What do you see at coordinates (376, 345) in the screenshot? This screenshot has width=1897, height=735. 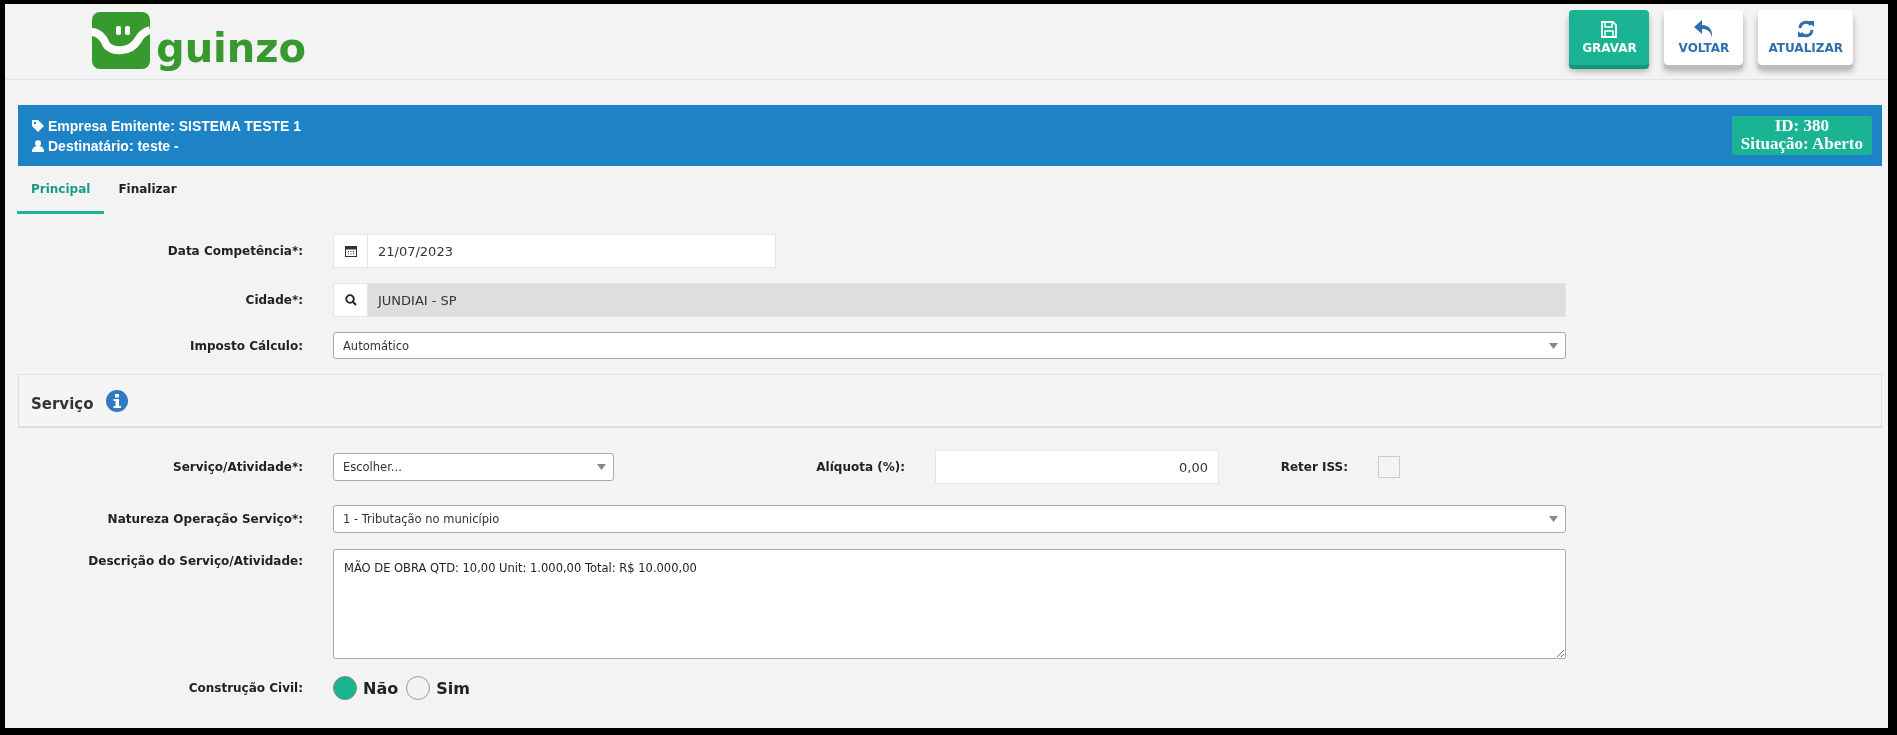 I see `select-value: Automático` at bounding box center [376, 345].